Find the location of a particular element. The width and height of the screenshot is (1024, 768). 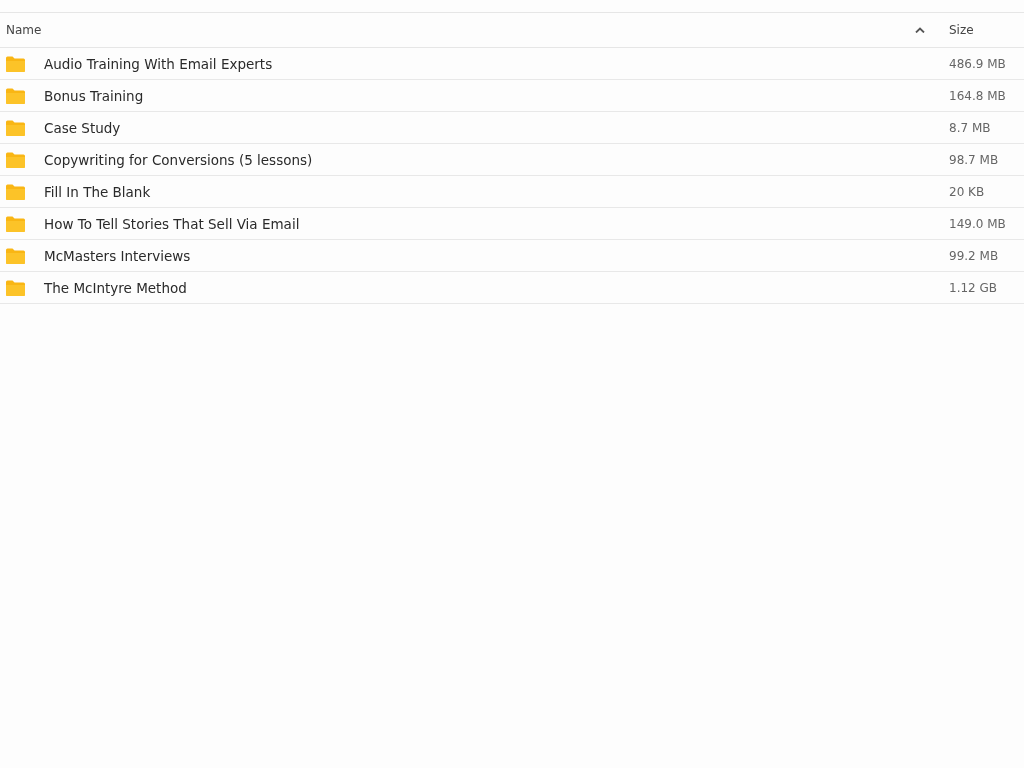

sort-caret-icon is located at coordinates (920, 30).